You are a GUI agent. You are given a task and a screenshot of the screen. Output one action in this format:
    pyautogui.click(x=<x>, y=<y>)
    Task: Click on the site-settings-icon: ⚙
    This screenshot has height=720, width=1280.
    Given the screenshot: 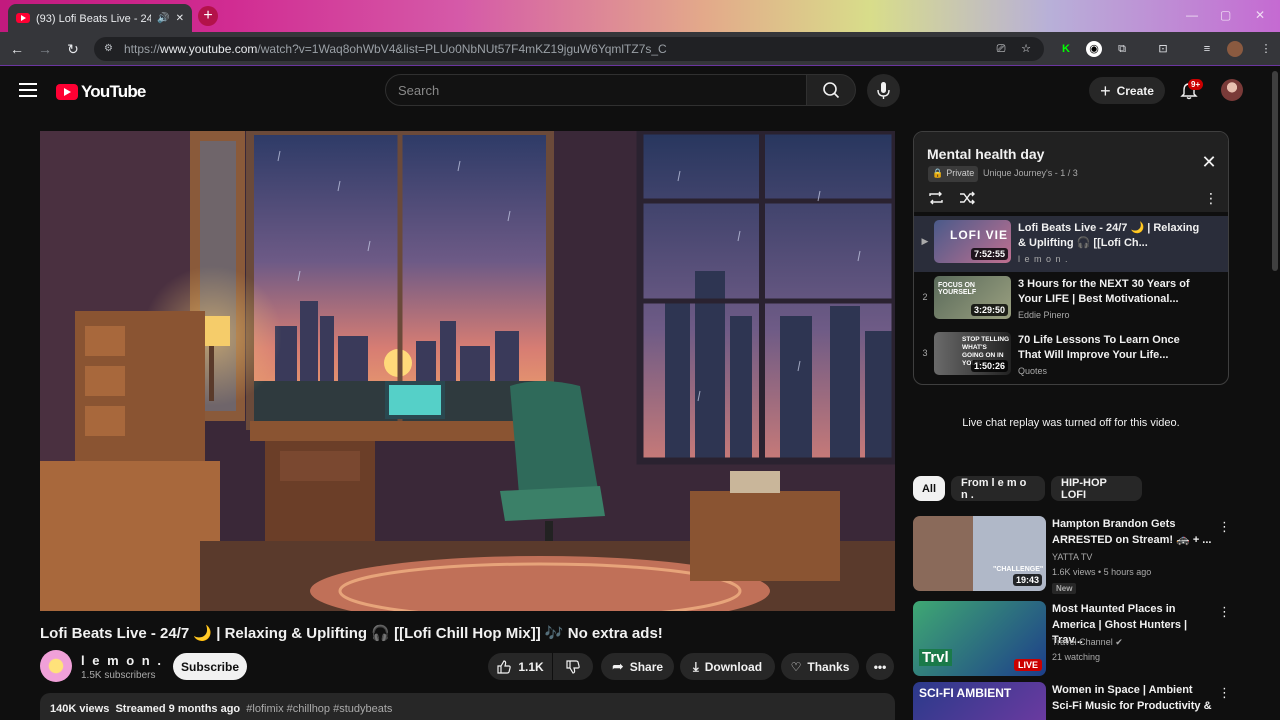 What is the action you would take?
    pyautogui.click(x=110, y=49)
    